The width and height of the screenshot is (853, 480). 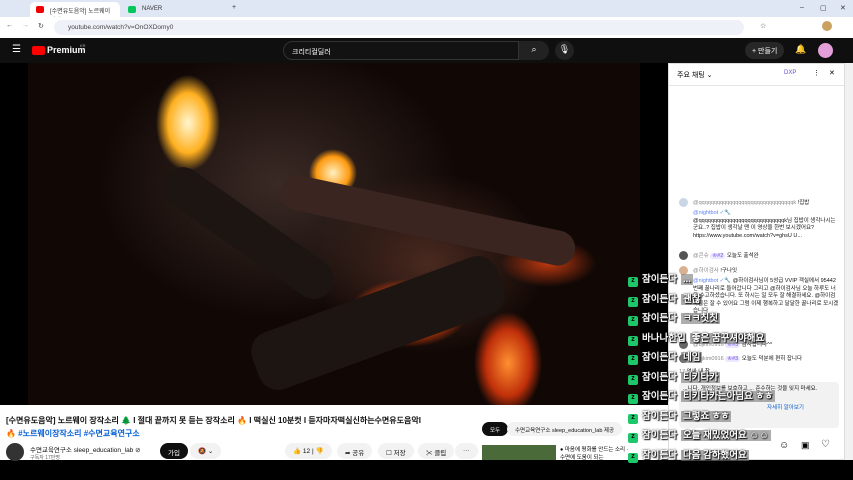 What do you see at coordinates (759, 255) in the screenshot?
I see `chat-message: @콘슈 ♔#2 오늘도 출석완` at bounding box center [759, 255].